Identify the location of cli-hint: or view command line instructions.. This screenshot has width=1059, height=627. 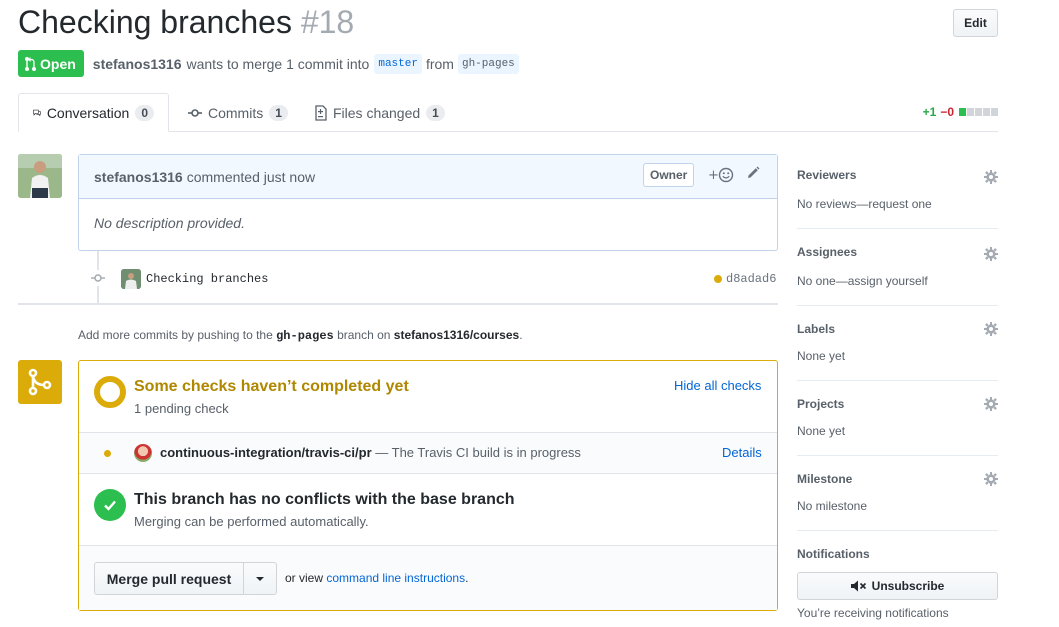
(376, 578).